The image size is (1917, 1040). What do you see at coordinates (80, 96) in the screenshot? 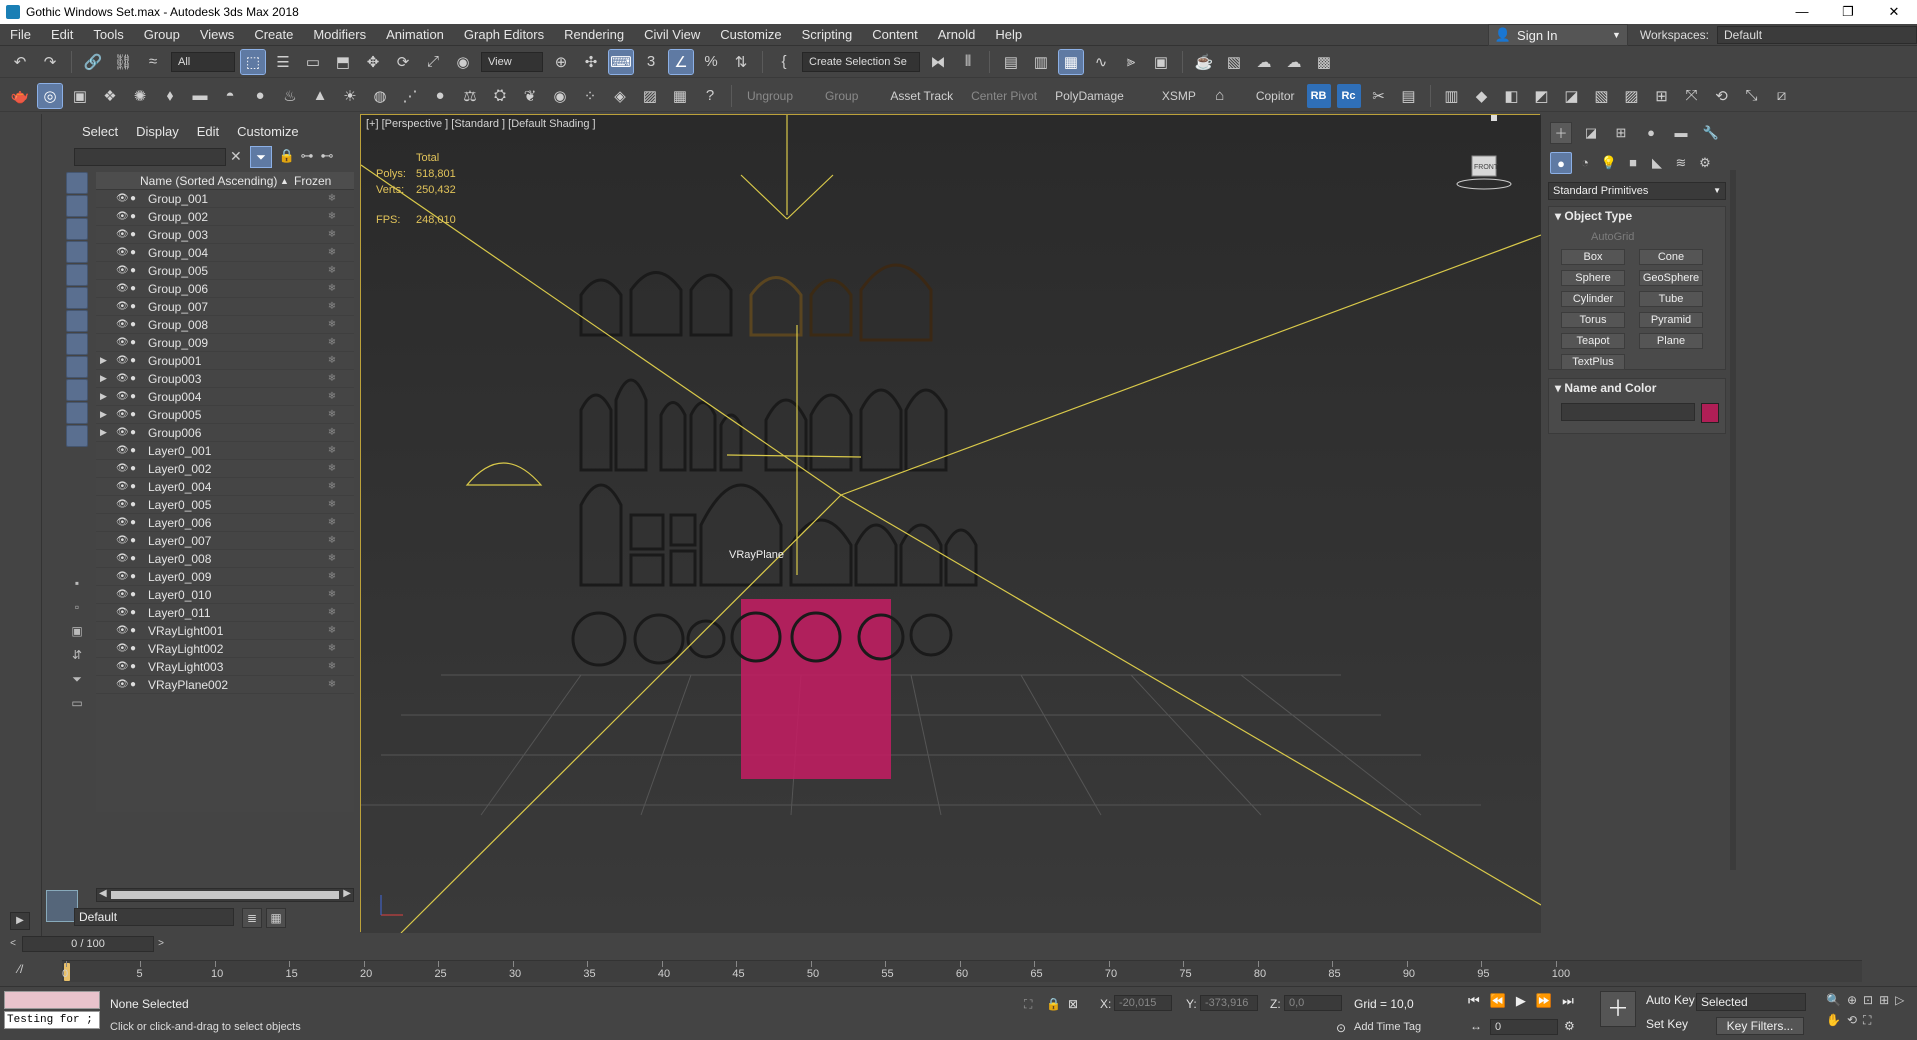
I see `render-icon: ▣` at bounding box center [80, 96].